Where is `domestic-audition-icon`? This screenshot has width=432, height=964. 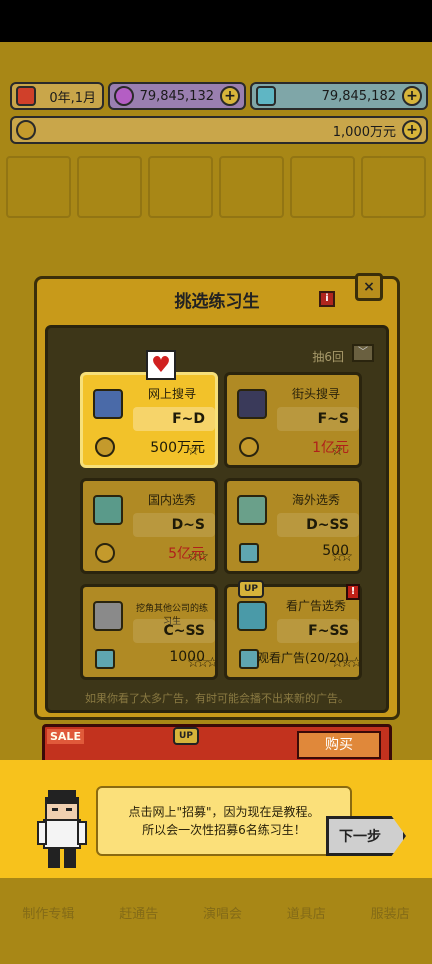 domestic-audition-icon is located at coordinates (108, 510).